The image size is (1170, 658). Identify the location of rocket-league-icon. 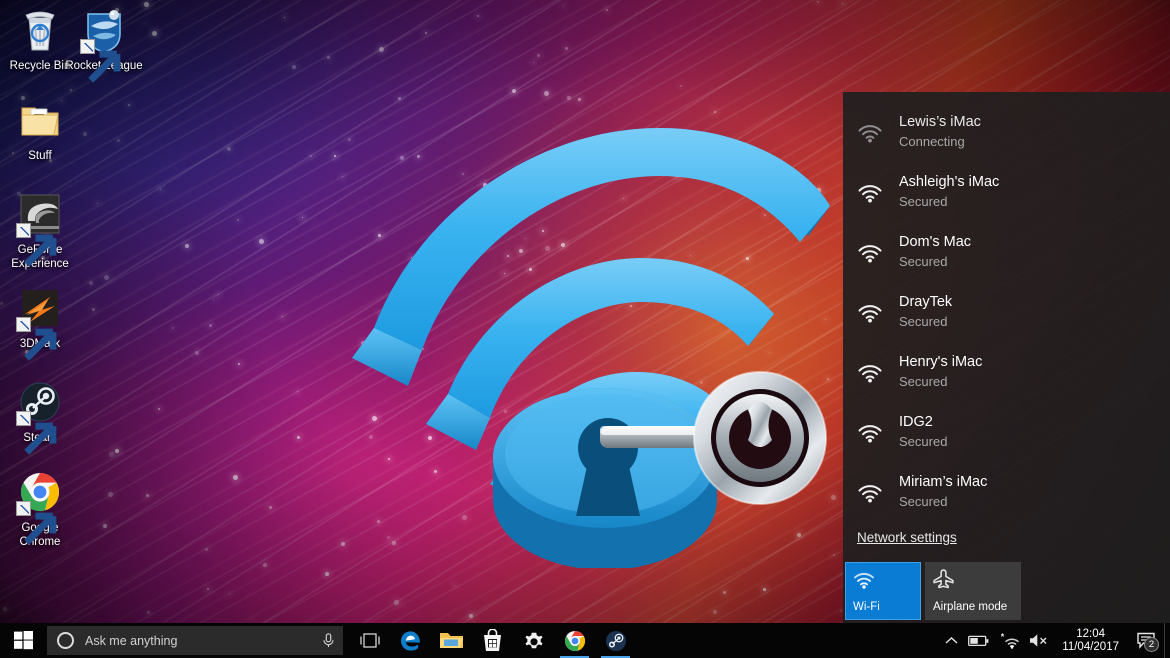
(104, 44).